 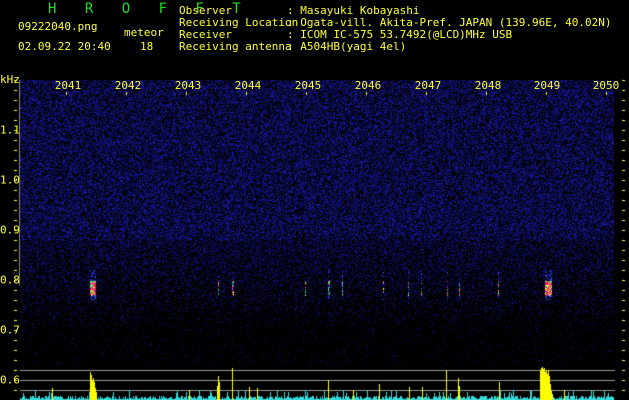 I want to click on x-tick-label: 2042, so click(x=128, y=85).